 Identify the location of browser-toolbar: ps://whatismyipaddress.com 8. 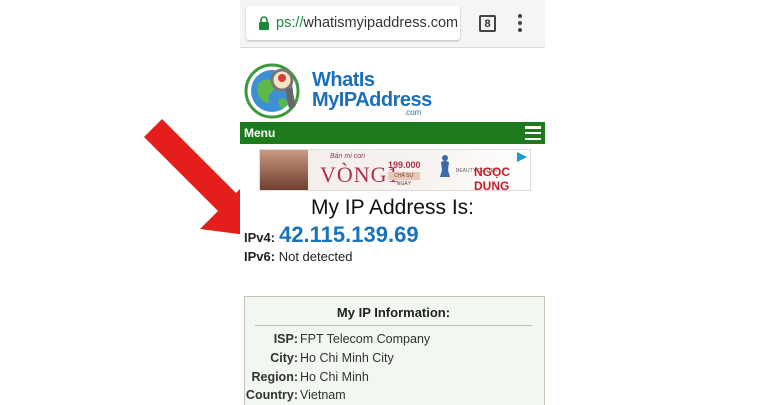
(392, 24).